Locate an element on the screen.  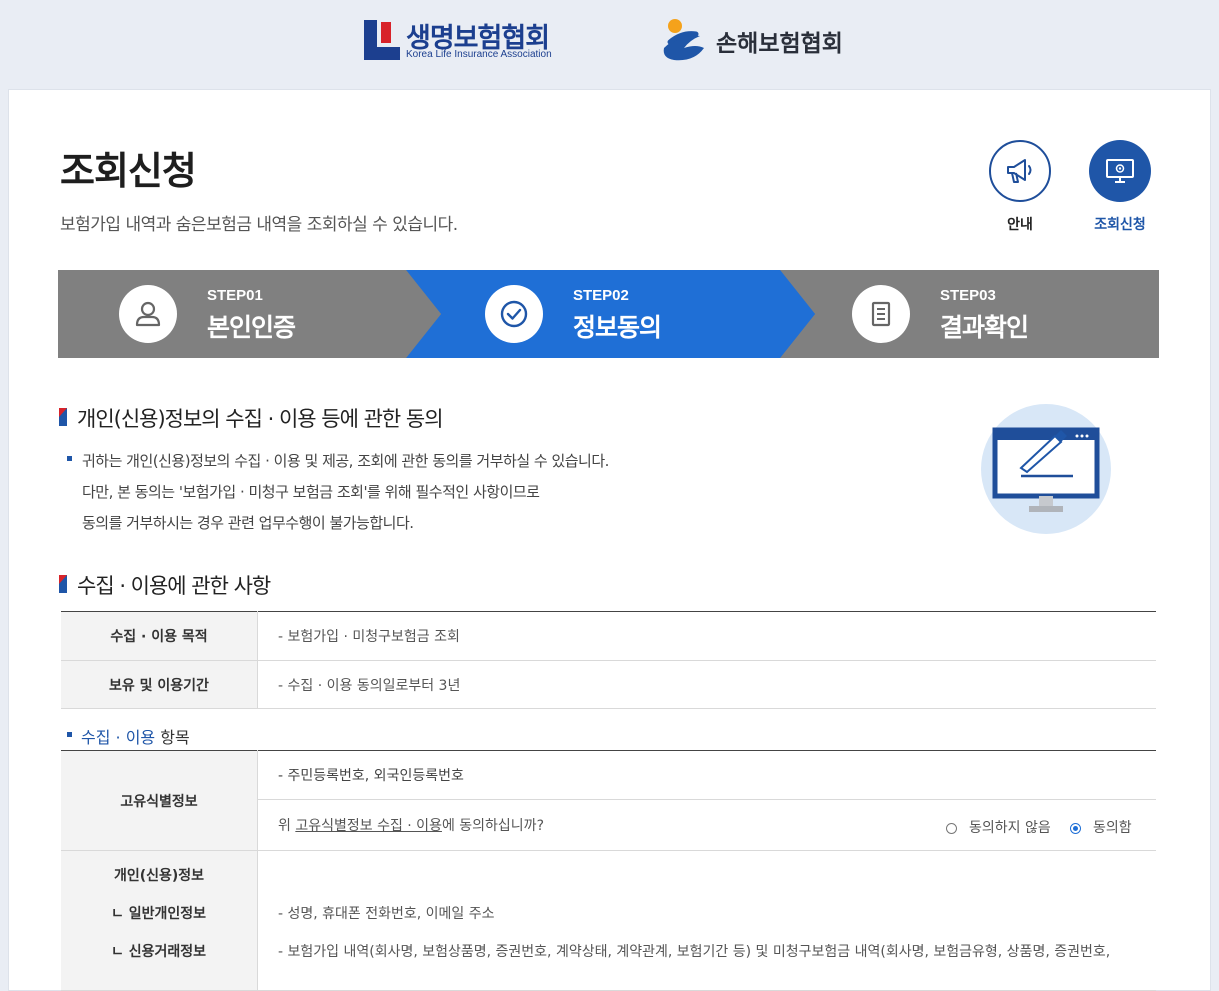
step-1: STEP01 본인인증 is located at coordinates (232, 314).